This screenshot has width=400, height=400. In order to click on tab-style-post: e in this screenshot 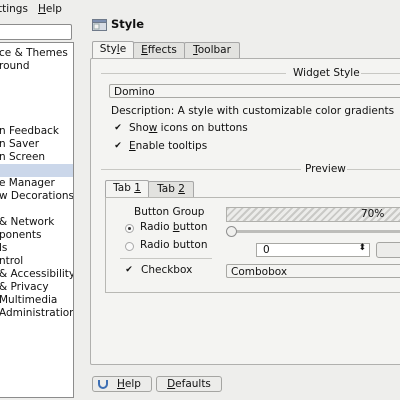, I will do `click(123, 49)`.